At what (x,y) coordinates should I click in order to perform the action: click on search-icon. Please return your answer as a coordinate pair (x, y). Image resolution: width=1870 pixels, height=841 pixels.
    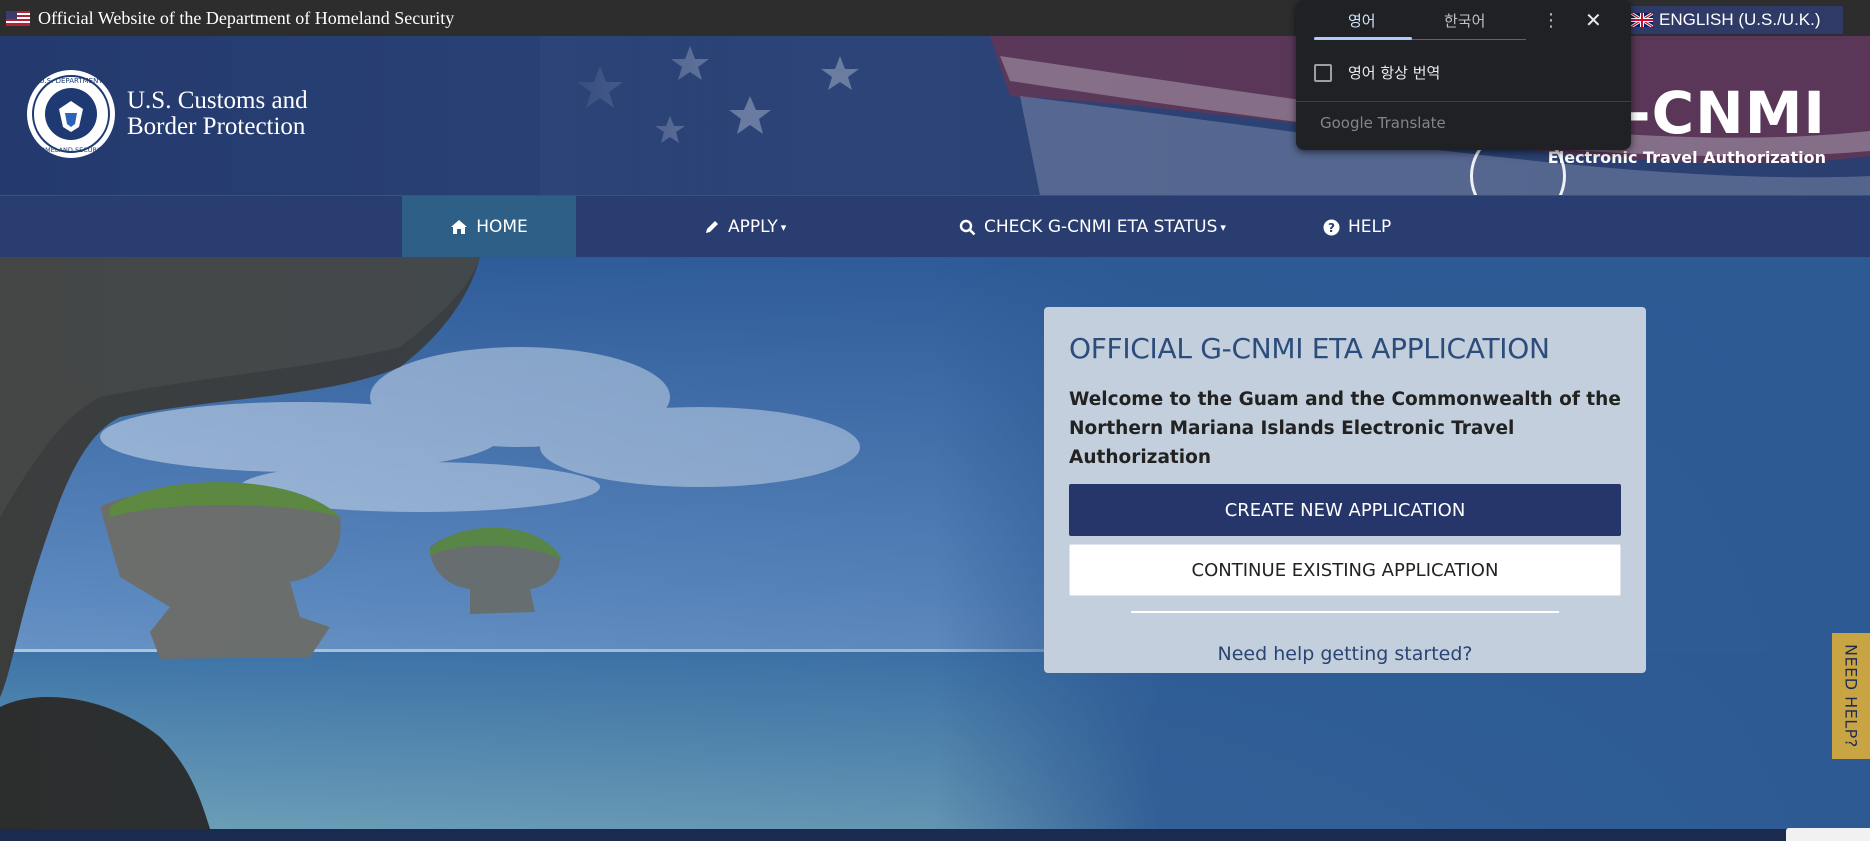
    Looking at the image, I should click on (967, 227).